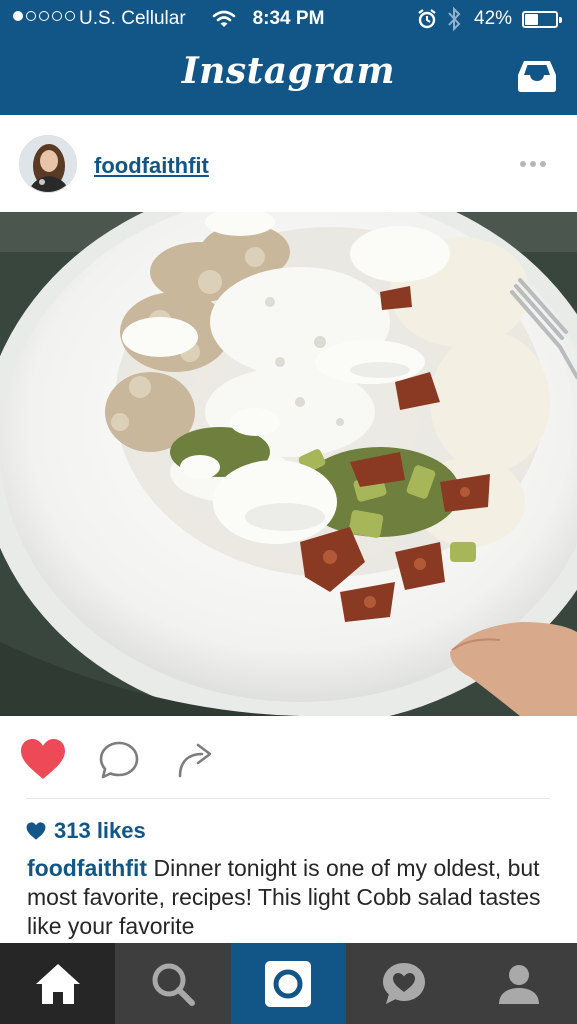  What do you see at coordinates (36, 831) in the screenshot?
I see `small-heart-icon` at bounding box center [36, 831].